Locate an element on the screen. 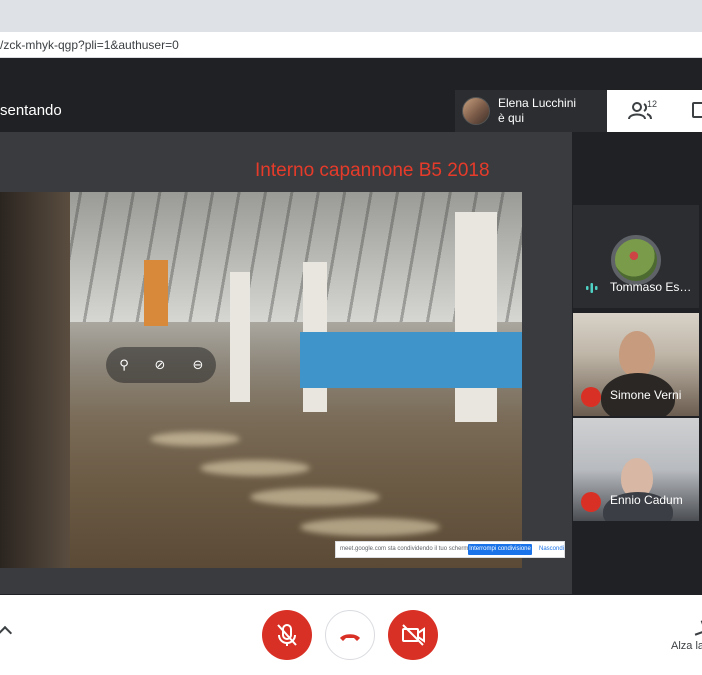  toggle-mic-button is located at coordinates (287, 635).